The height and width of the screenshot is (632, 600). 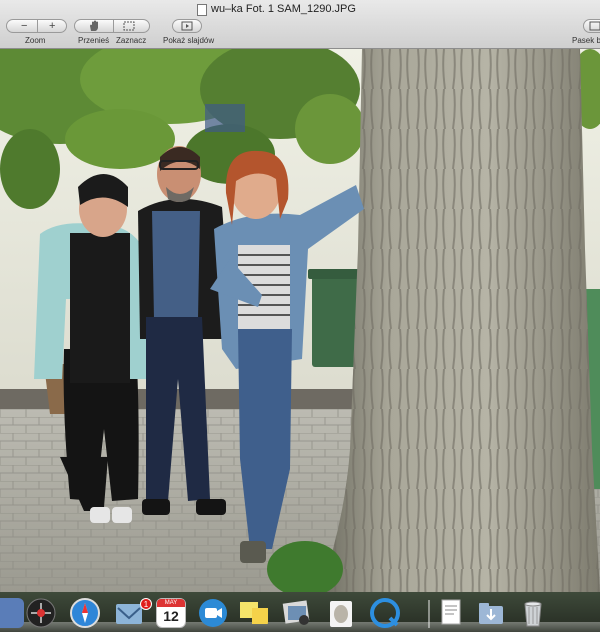 What do you see at coordinates (171, 616) in the screenshot?
I see `calendar-day: 12` at bounding box center [171, 616].